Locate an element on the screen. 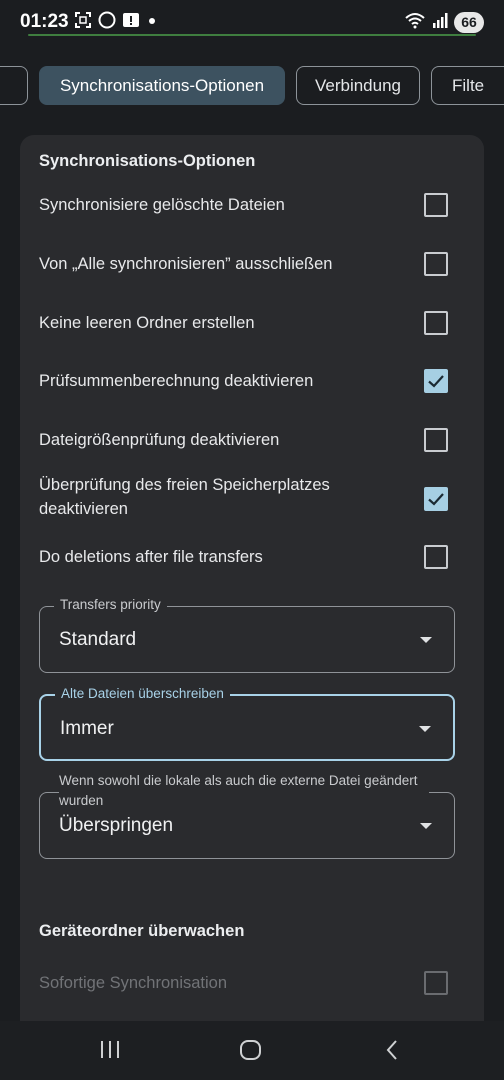 This screenshot has height=1080, width=504. option-label: Synchronisiere gelöschte Dateien is located at coordinates (162, 205).